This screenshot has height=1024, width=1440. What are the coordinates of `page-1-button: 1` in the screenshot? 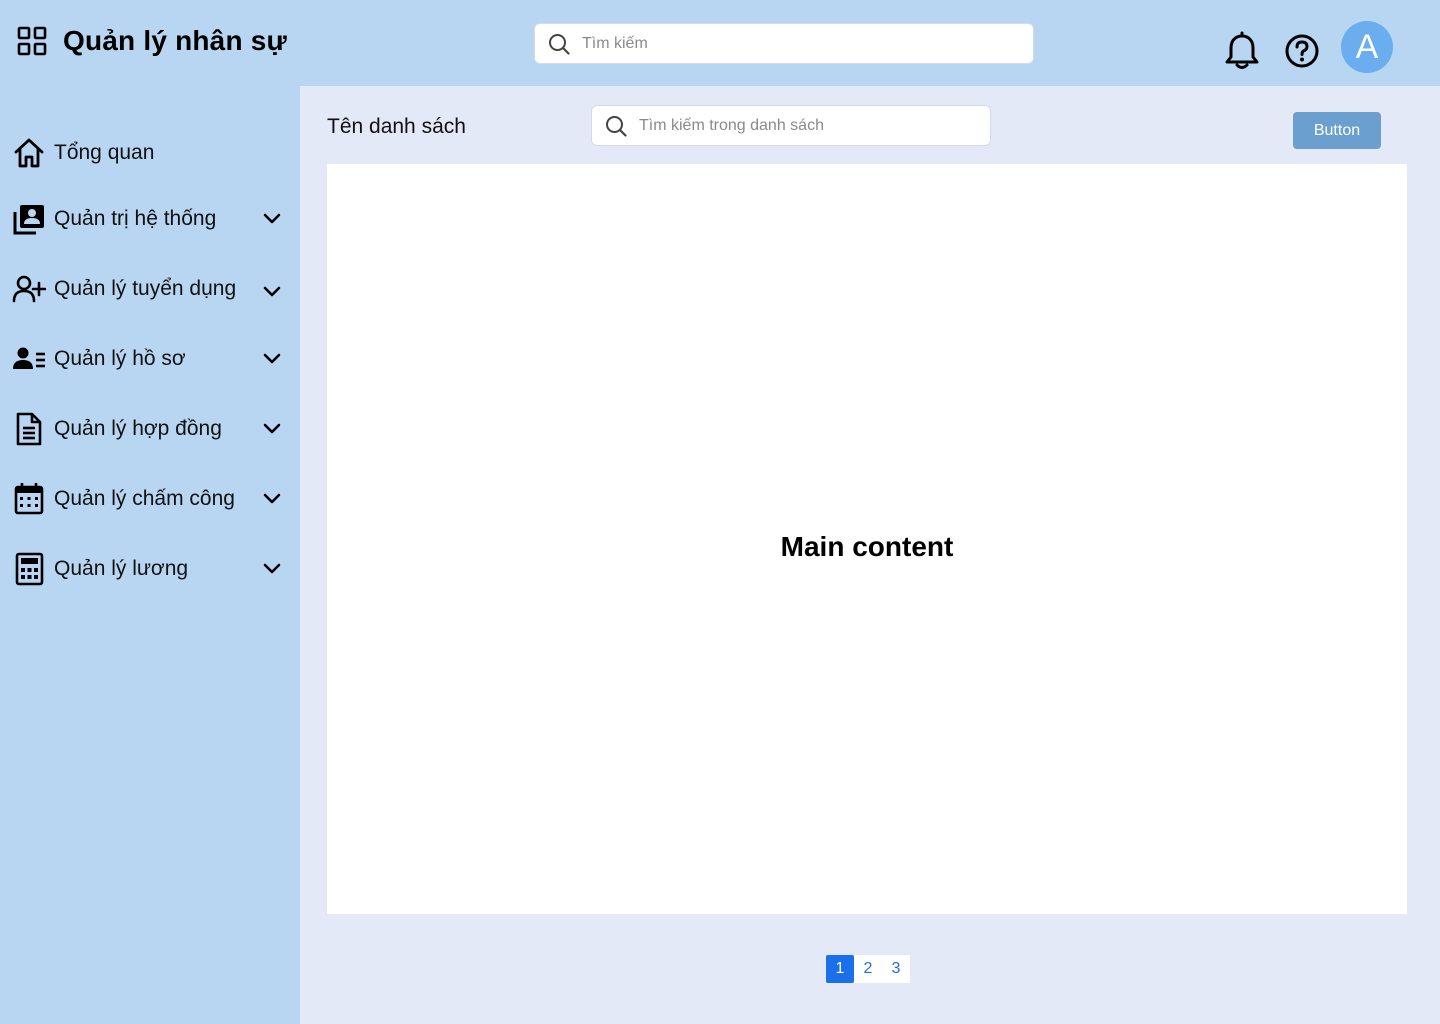 It's located at (840, 969).